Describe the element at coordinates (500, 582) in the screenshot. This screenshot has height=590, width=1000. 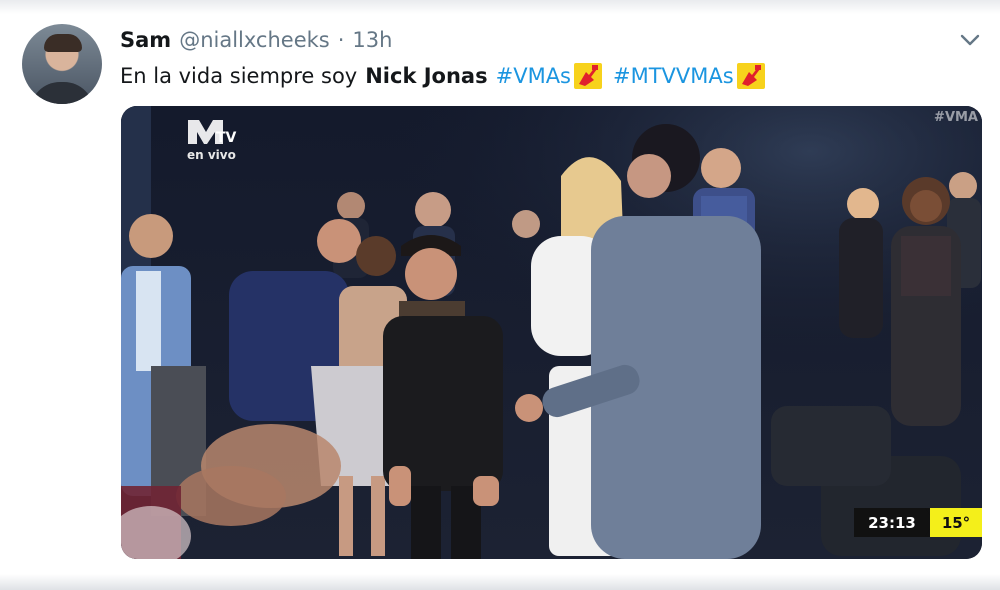
I see `bottom-divider` at that location.